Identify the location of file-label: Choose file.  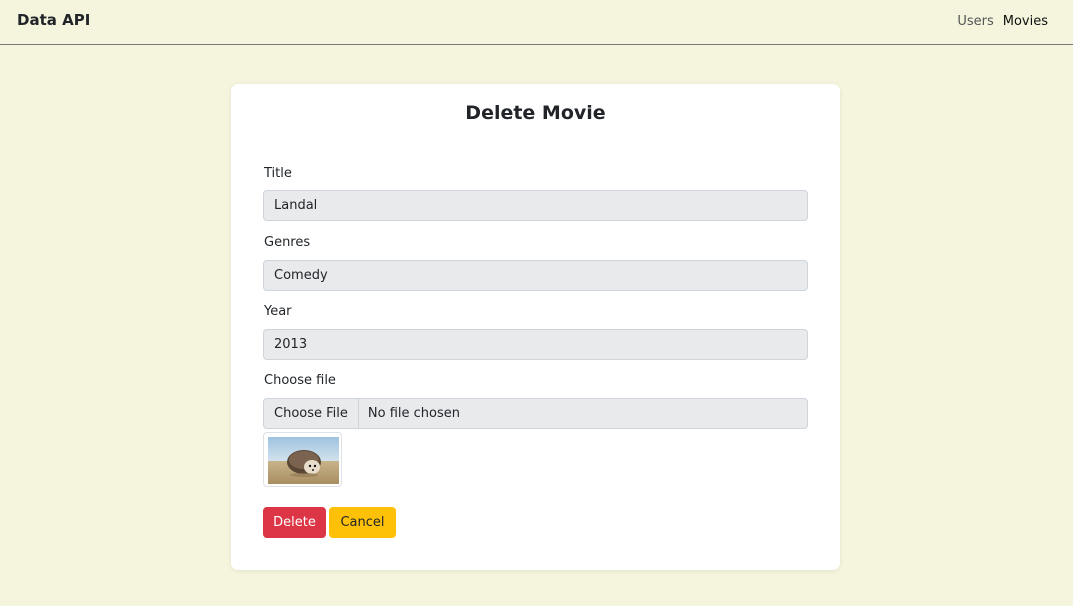
(300, 380).